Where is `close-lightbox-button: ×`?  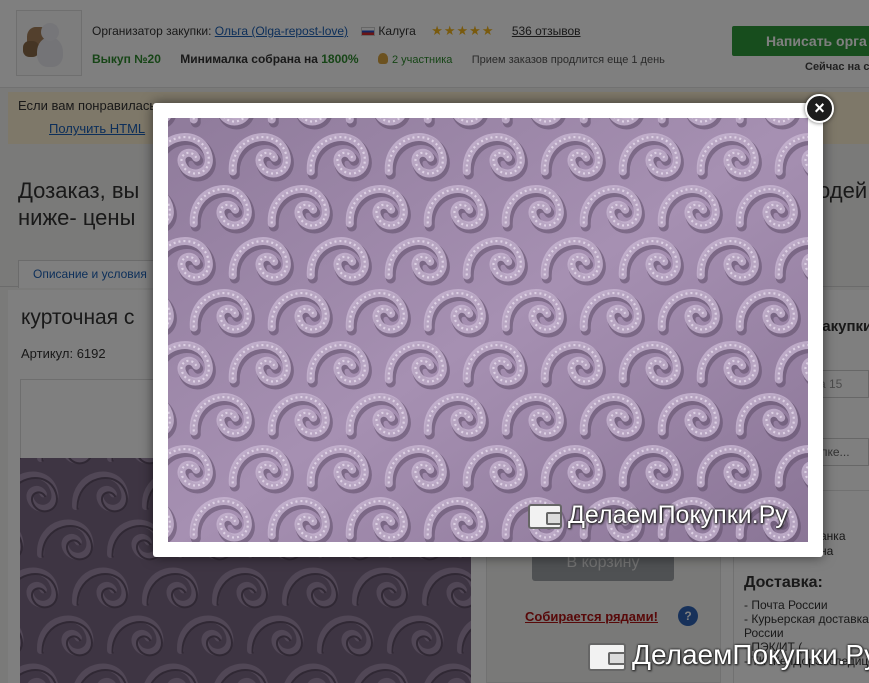
close-lightbox-button: × is located at coordinates (819, 108).